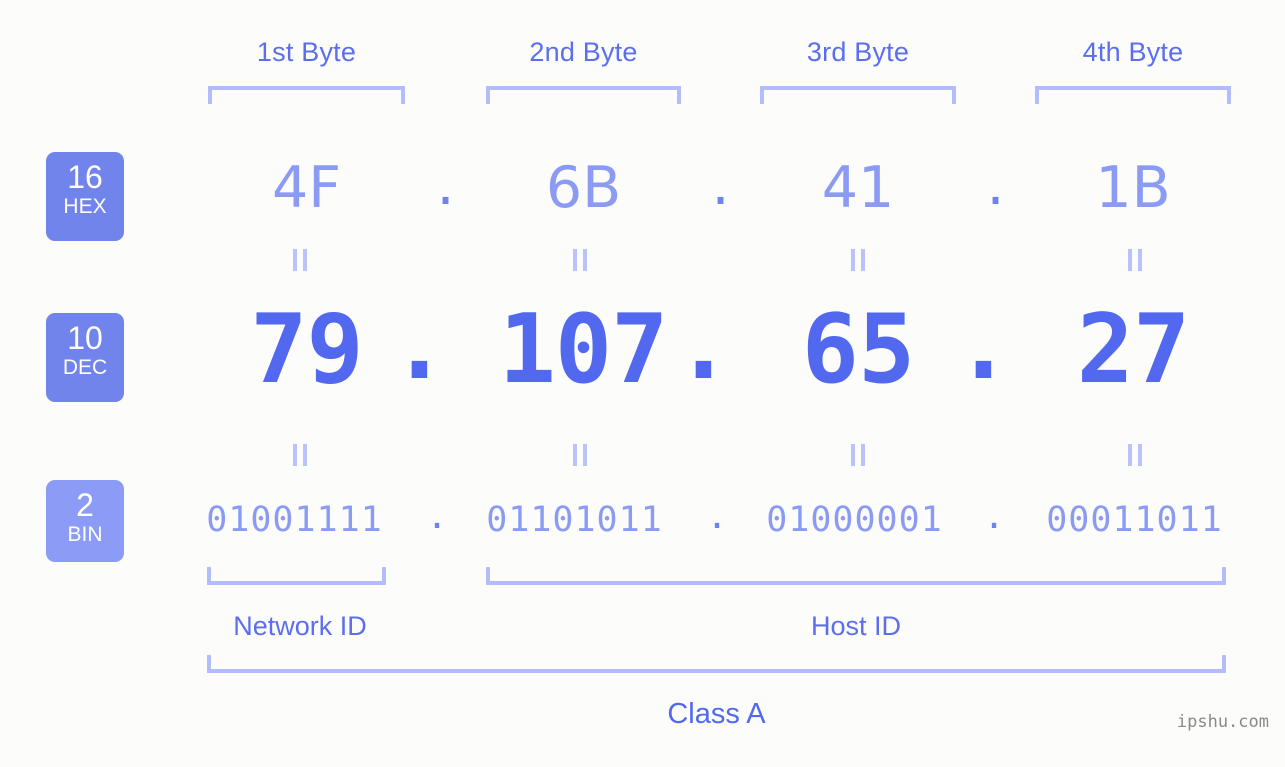 The height and width of the screenshot is (767, 1285). Describe the element at coordinates (856, 576) in the screenshot. I see `host-id-bracket` at that location.